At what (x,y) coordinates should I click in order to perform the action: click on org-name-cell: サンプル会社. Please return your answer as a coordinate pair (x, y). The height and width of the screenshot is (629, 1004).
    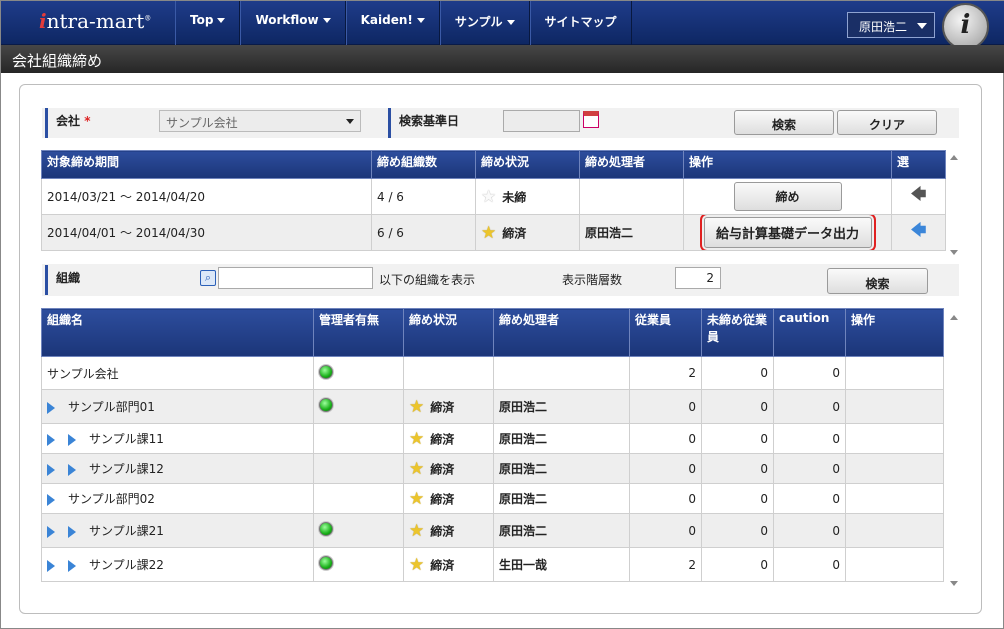
    Looking at the image, I should click on (177, 373).